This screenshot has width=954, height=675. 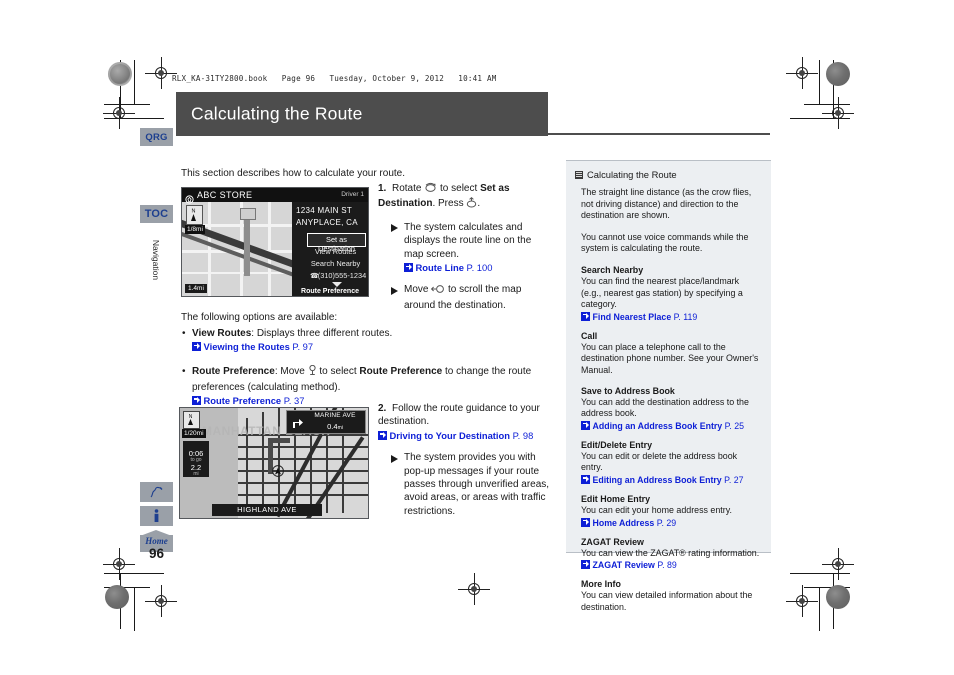 I want to click on menu-item-view-routes: View Routes, so click(x=335, y=252).